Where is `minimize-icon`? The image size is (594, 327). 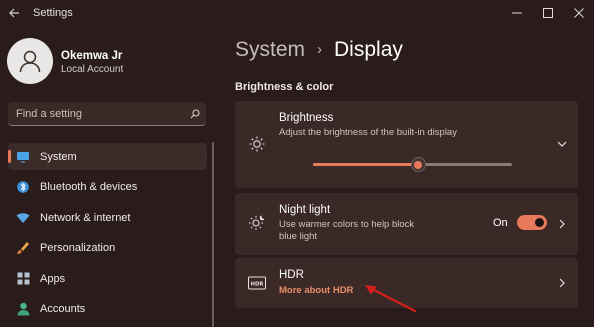
minimize-icon is located at coordinates (516, 13).